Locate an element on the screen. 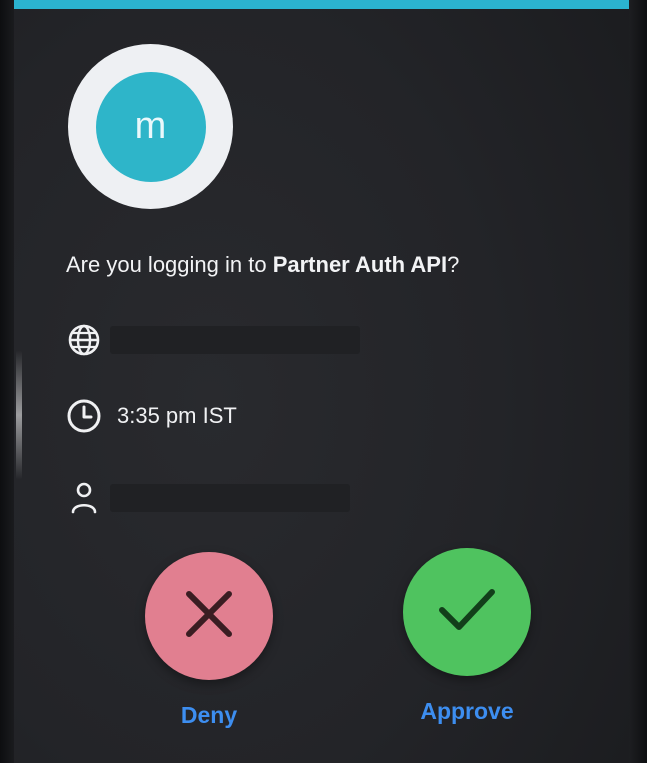  deny-action: Deny is located at coordinates (209, 640).